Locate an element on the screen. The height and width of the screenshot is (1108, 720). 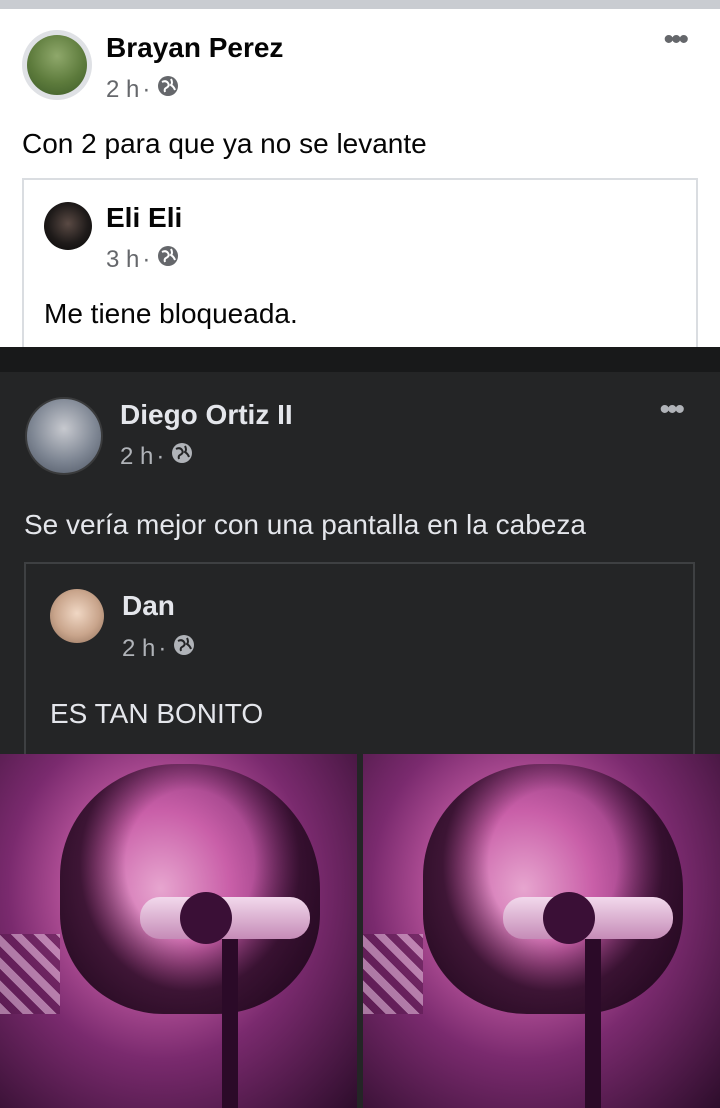
shared-author-name: Eli Eli is located at coordinates (144, 218).